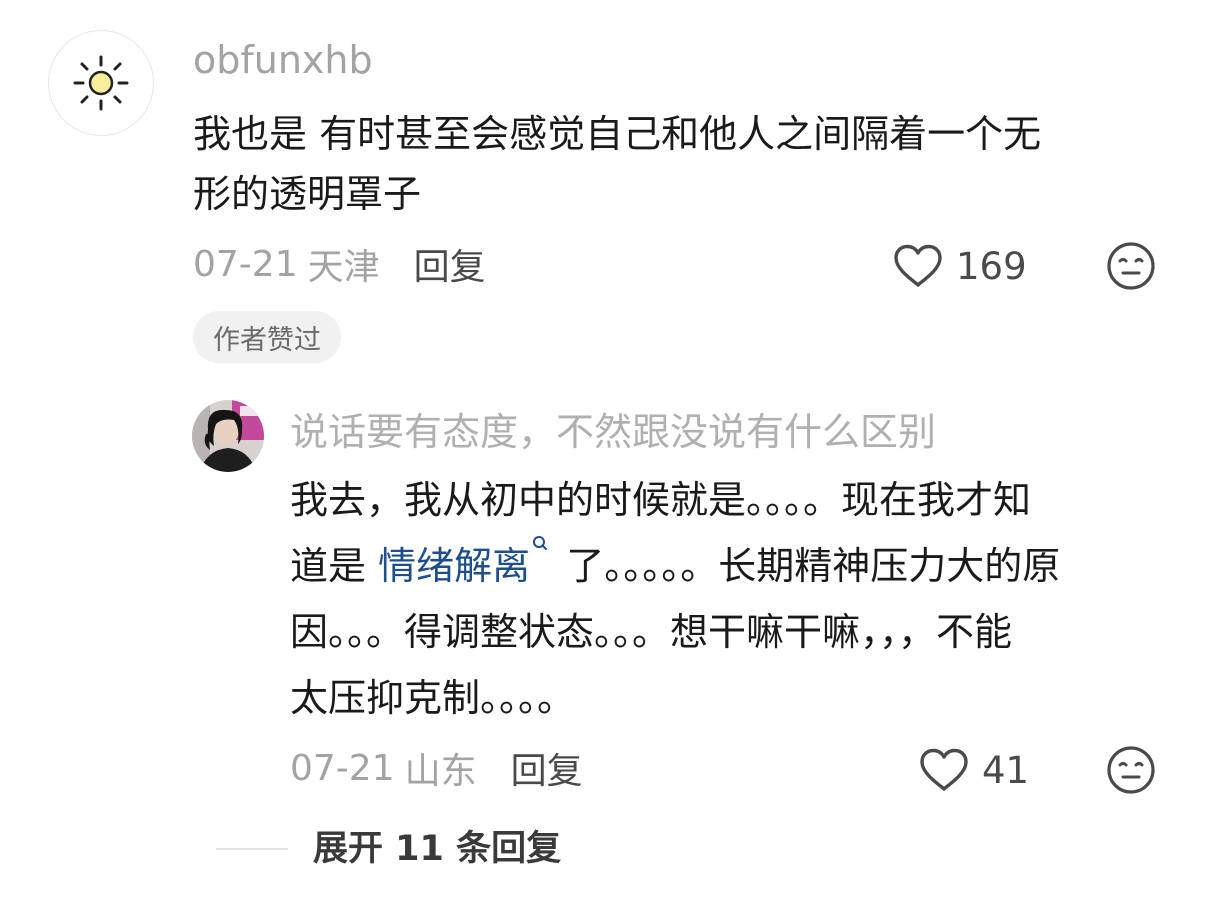 The image size is (1206, 917). What do you see at coordinates (617, 134) in the screenshot?
I see `comment-text-line: 我也是 有时甚至会感觉自己和他人之间隔着一个无` at bounding box center [617, 134].